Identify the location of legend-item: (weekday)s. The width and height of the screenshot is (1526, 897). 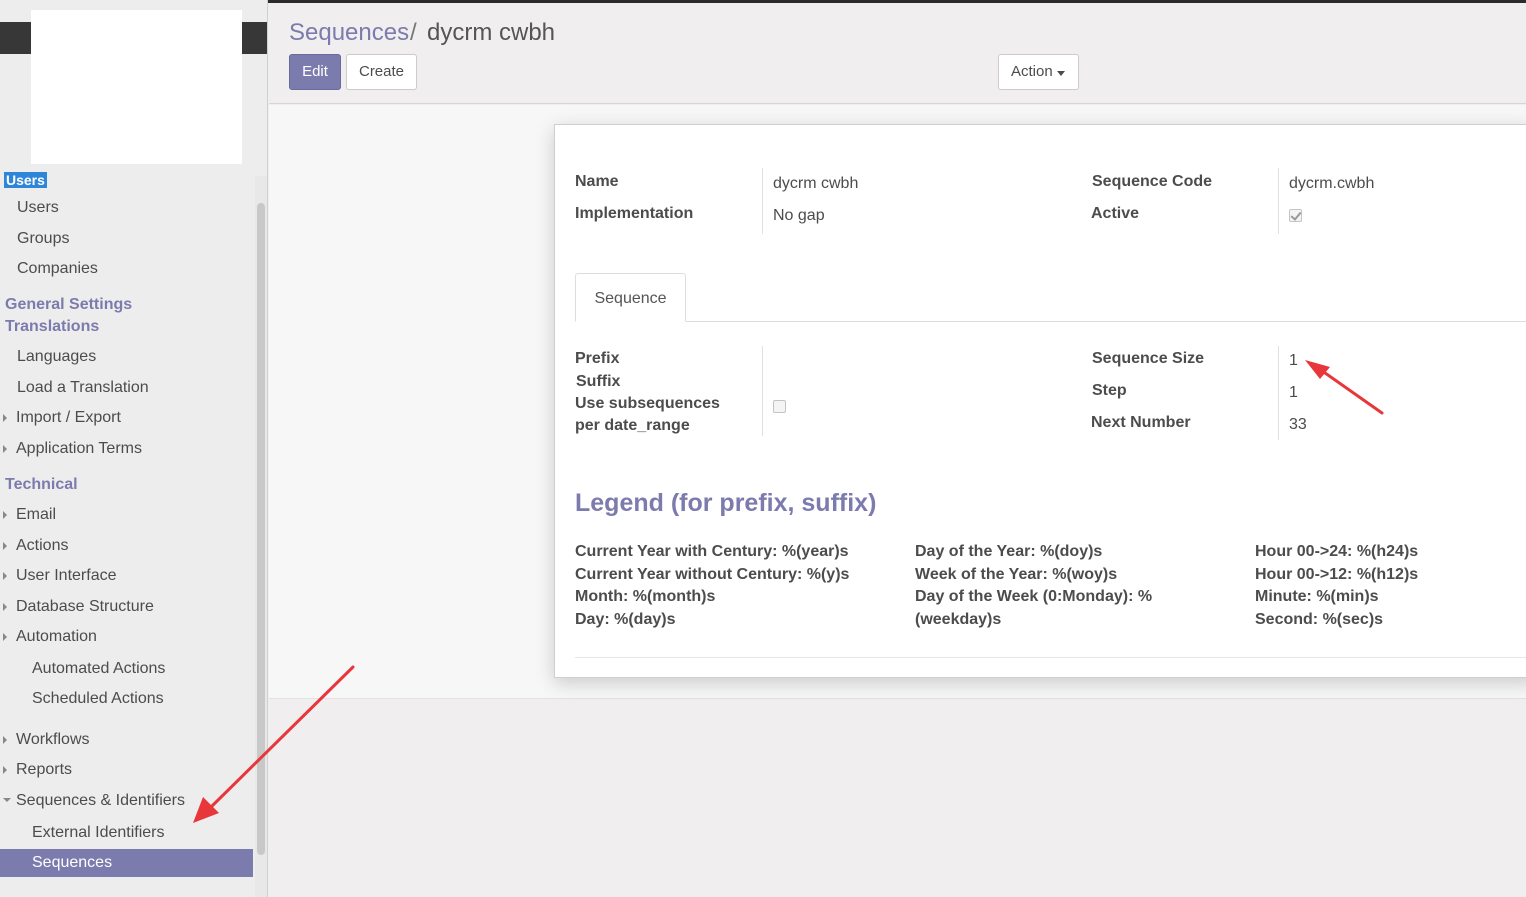
(958, 620).